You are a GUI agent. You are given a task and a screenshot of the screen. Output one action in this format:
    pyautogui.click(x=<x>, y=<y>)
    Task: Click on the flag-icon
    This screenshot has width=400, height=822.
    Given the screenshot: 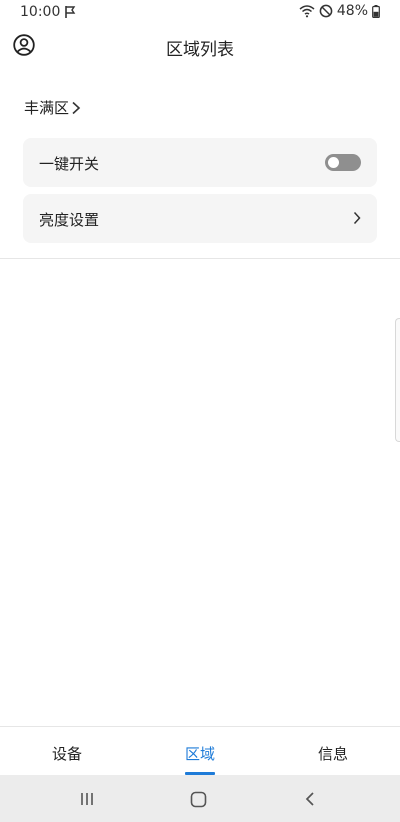 What is the action you would take?
    pyautogui.click(x=70, y=12)
    